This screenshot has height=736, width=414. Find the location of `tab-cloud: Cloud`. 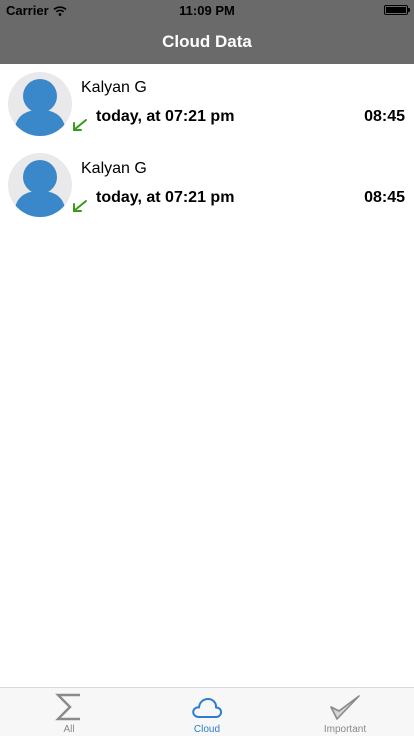

tab-cloud: Cloud is located at coordinates (207, 712).